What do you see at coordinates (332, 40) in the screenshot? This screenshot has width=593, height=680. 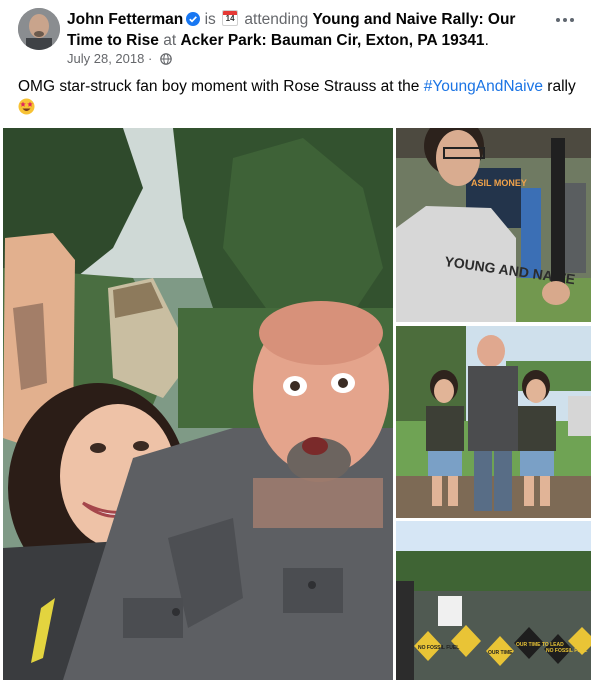 I see `location-link: Acker Park: Bauman Cir, Exton, PA 19341` at bounding box center [332, 40].